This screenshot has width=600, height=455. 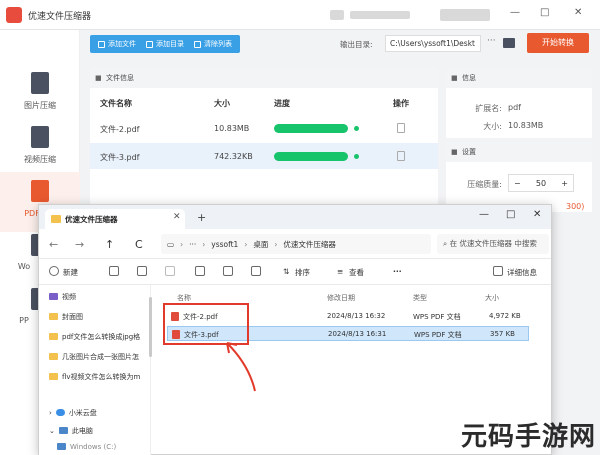 I want to click on search-icon: ⌕, so click(x=446, y=243).